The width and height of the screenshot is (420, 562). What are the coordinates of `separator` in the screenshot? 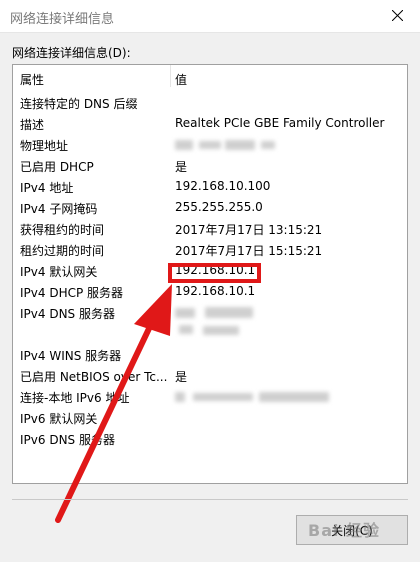 It's located at (210, 499).